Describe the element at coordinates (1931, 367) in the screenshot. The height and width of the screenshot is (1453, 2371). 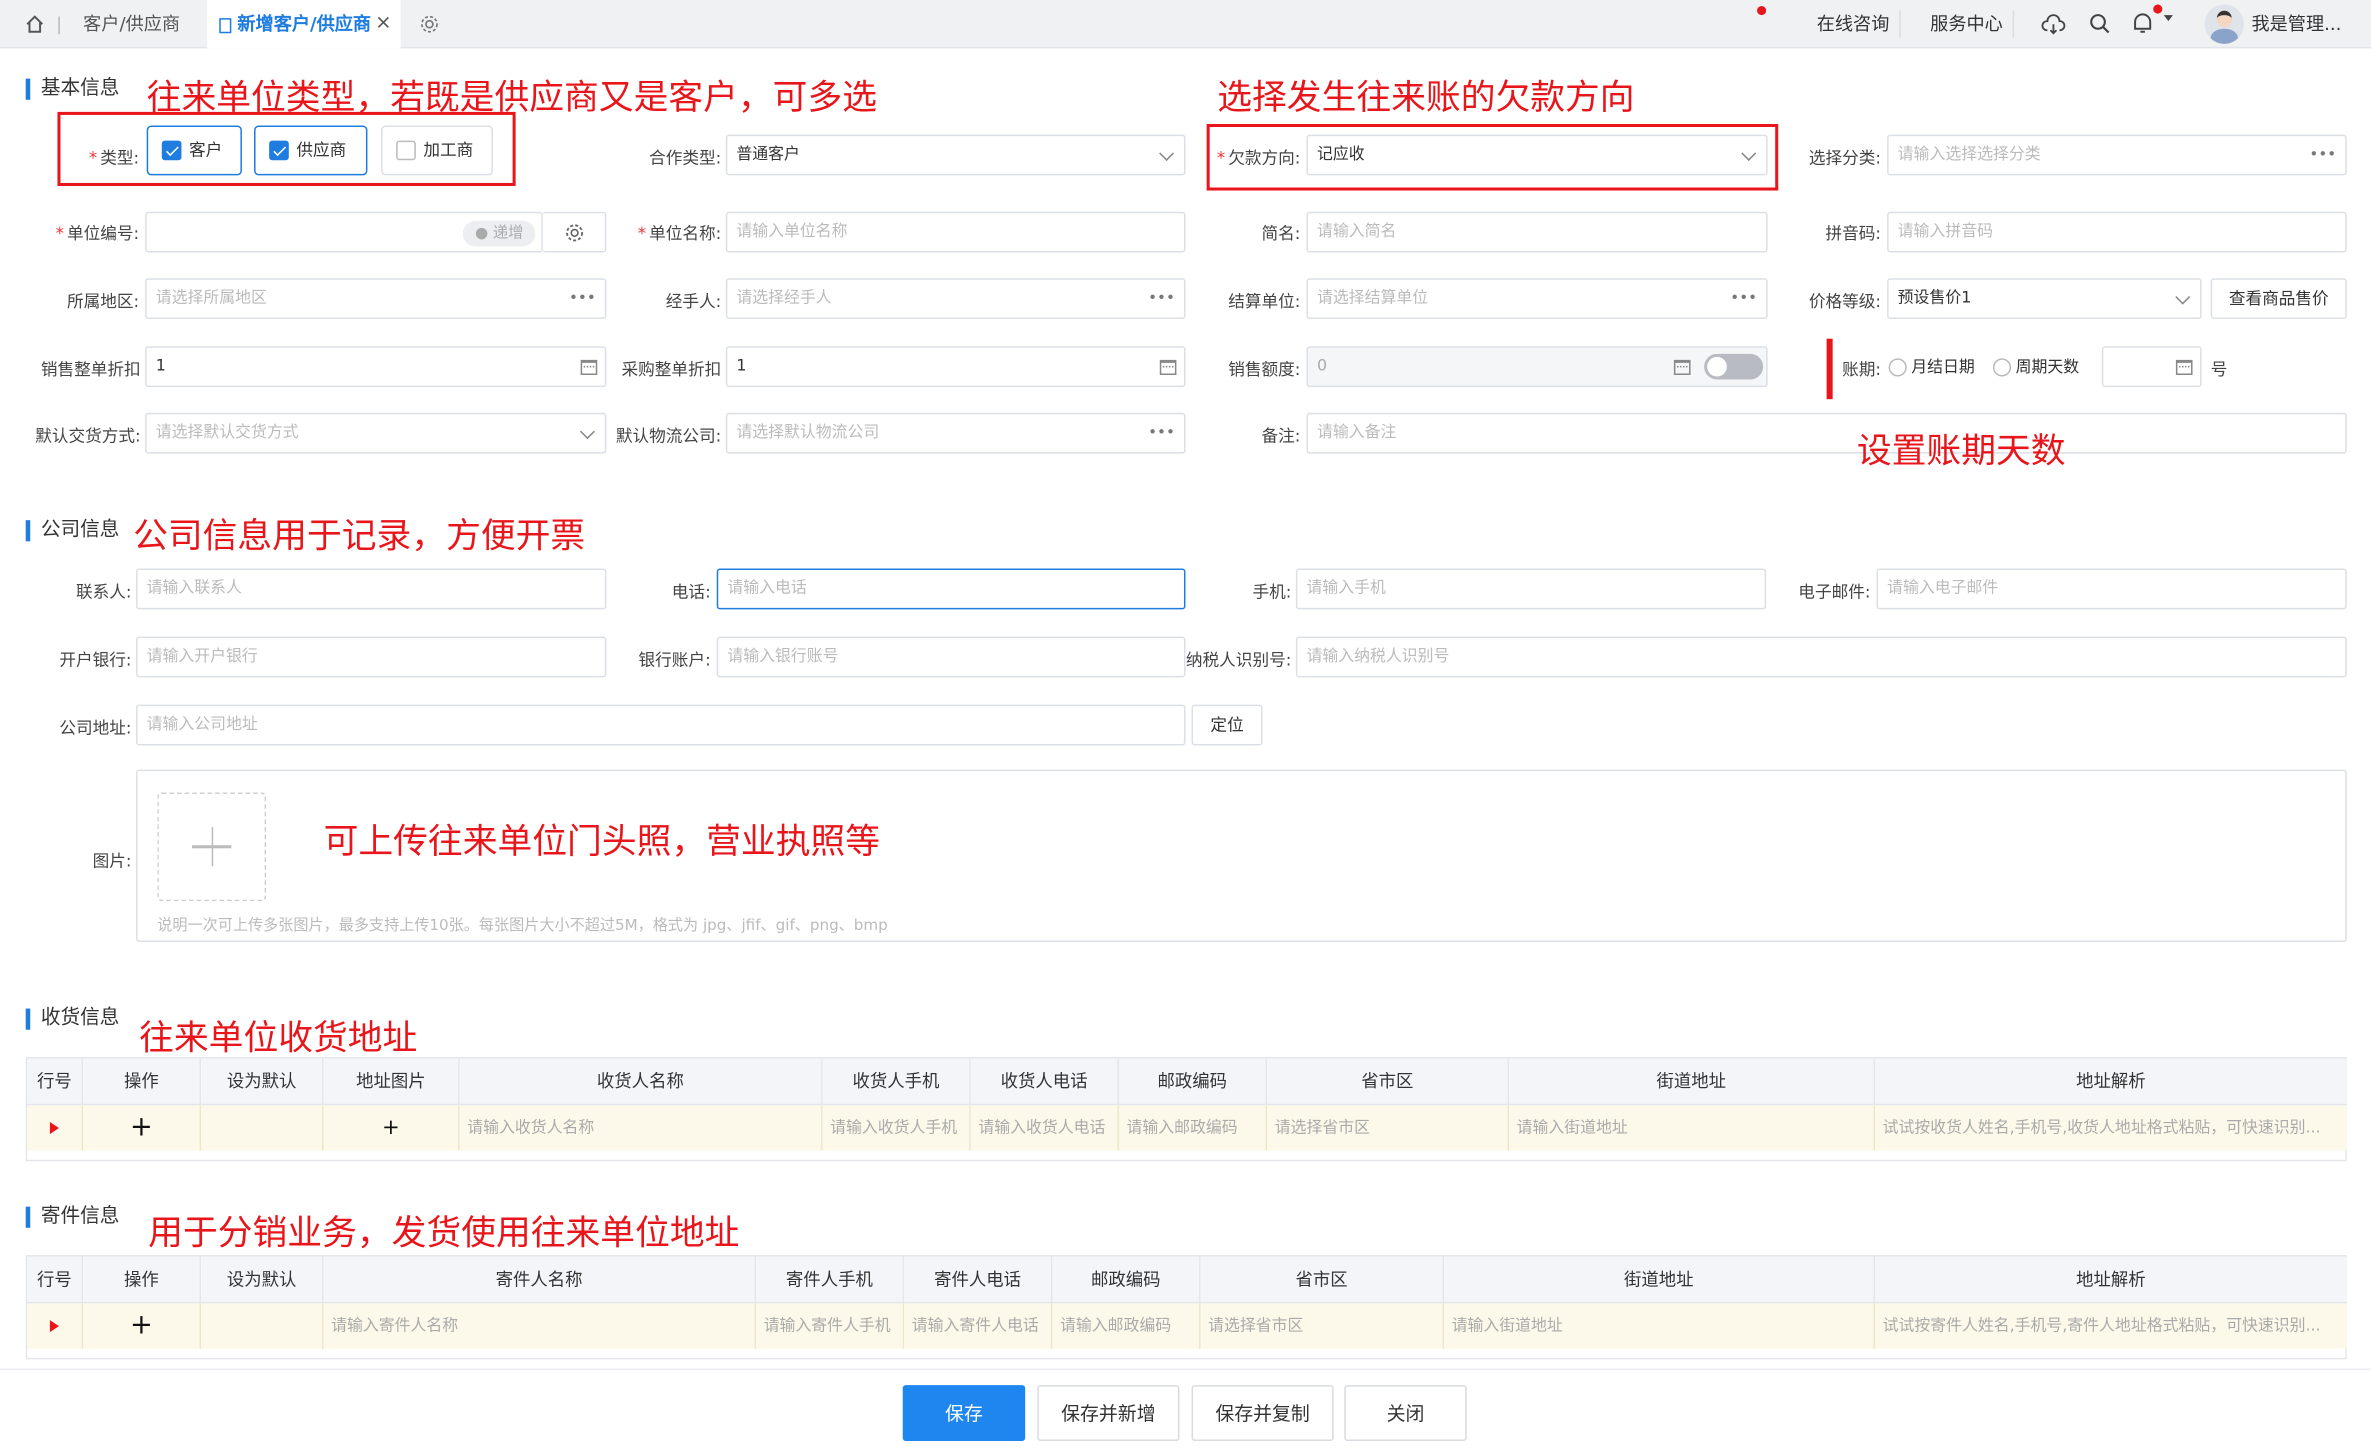
I see `radio-monthly-date: 月结日期` at that location.